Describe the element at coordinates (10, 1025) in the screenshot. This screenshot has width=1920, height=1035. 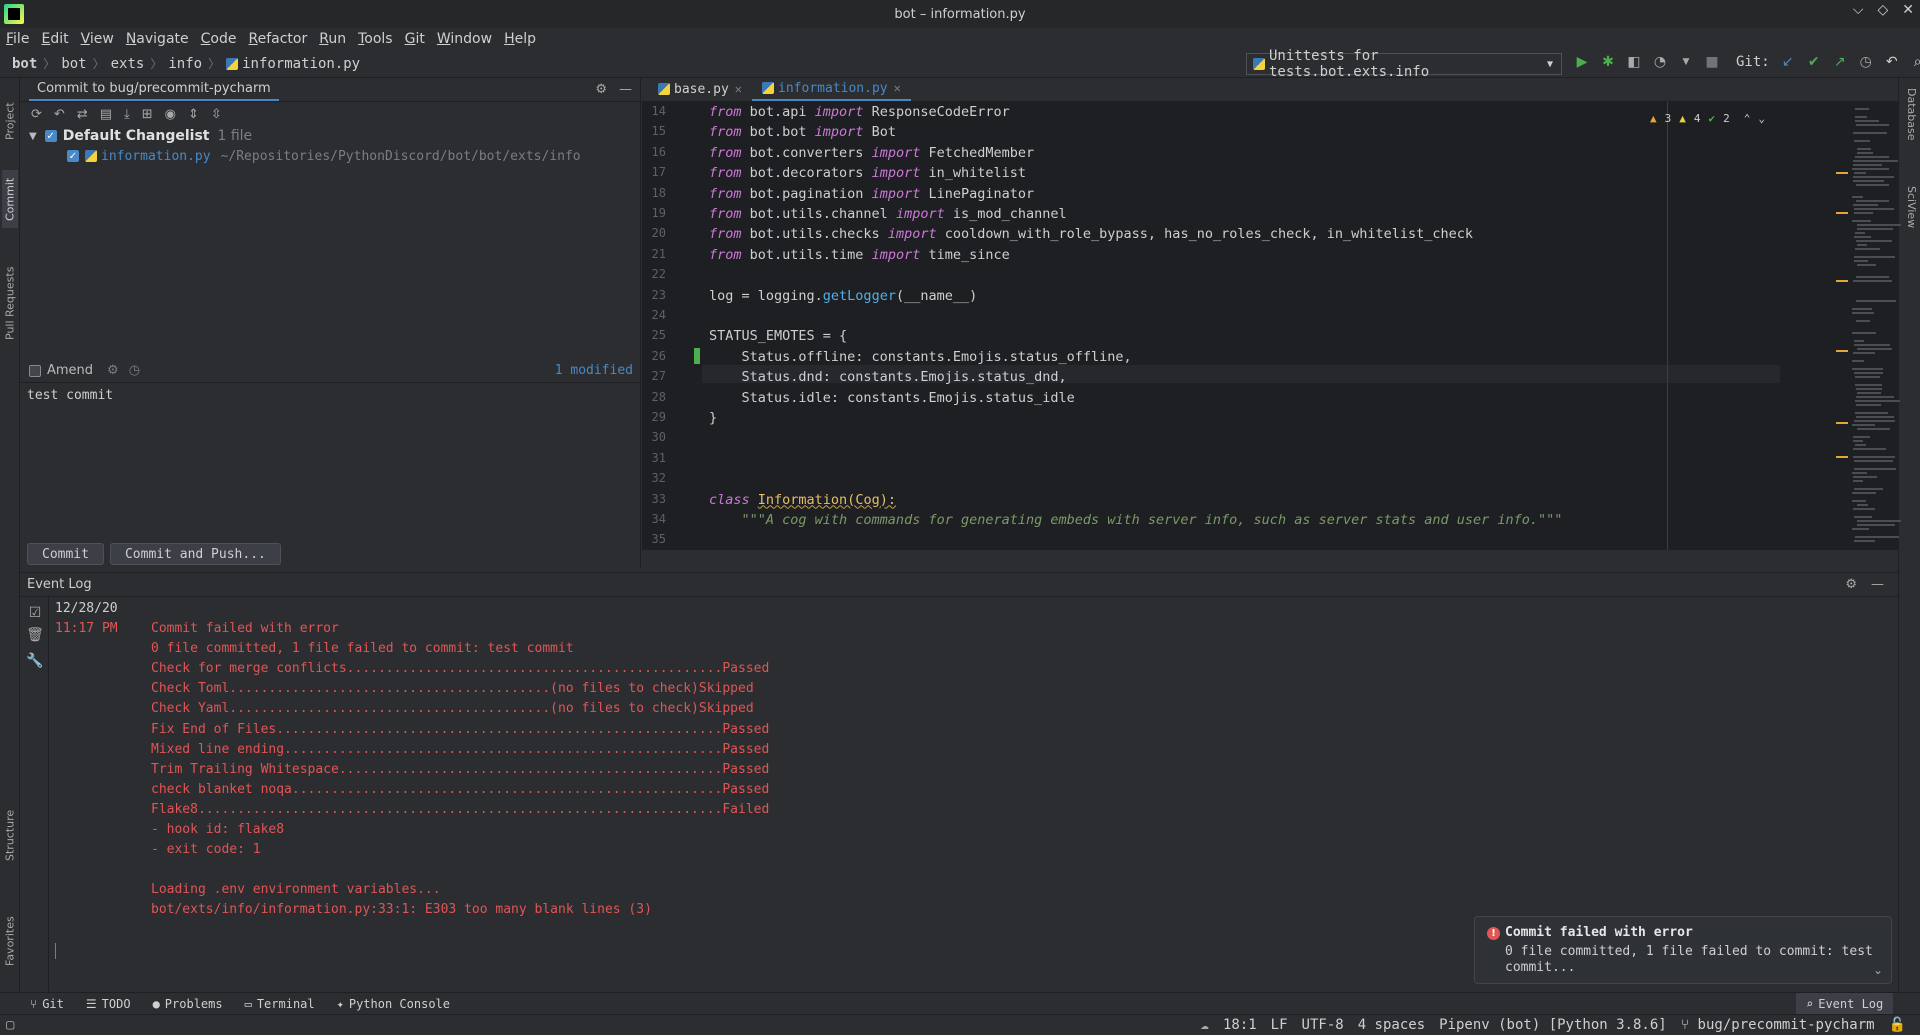
I see `toggle-tool-windows-icon: ▢` at that location.